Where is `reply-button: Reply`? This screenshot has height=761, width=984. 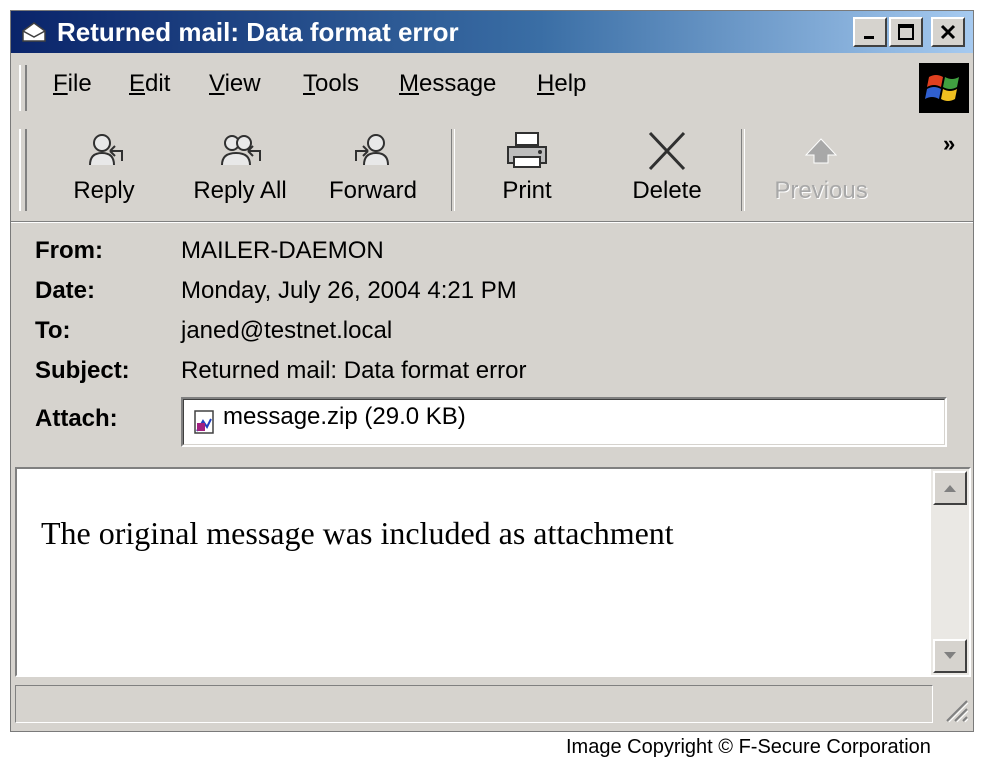 reply-button: Reply is located at coordinates (104, 171).